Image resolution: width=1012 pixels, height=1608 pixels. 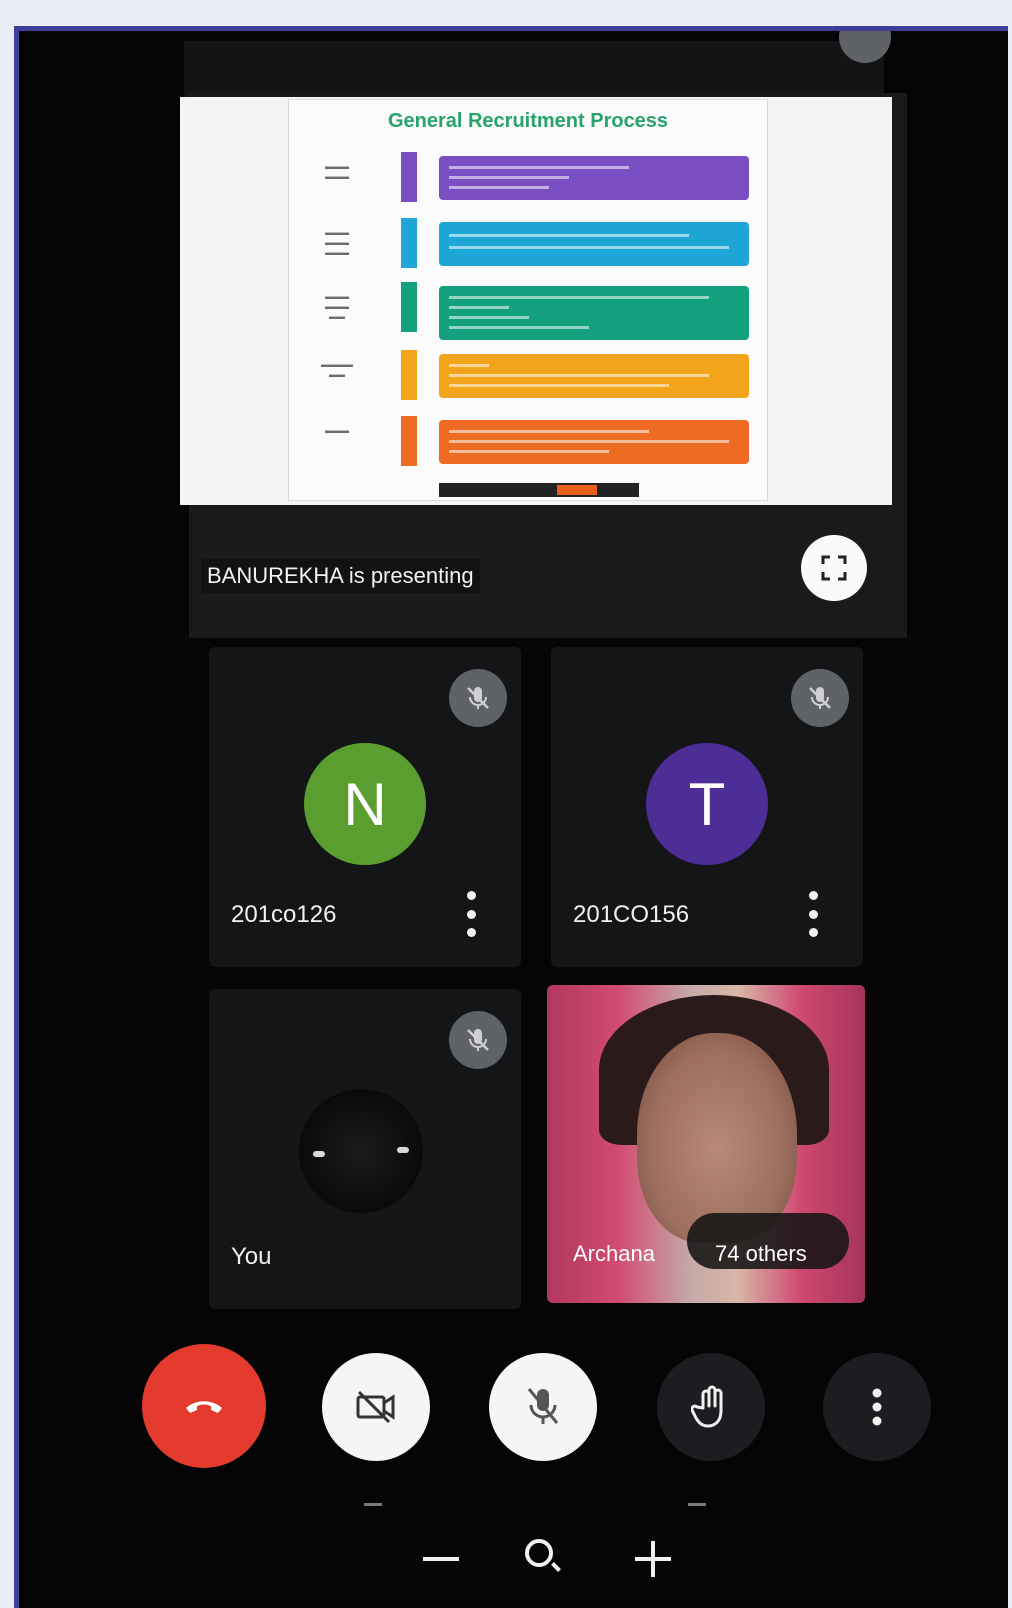 I want to click on raise-hand-button, so click(x=711, y=1407).